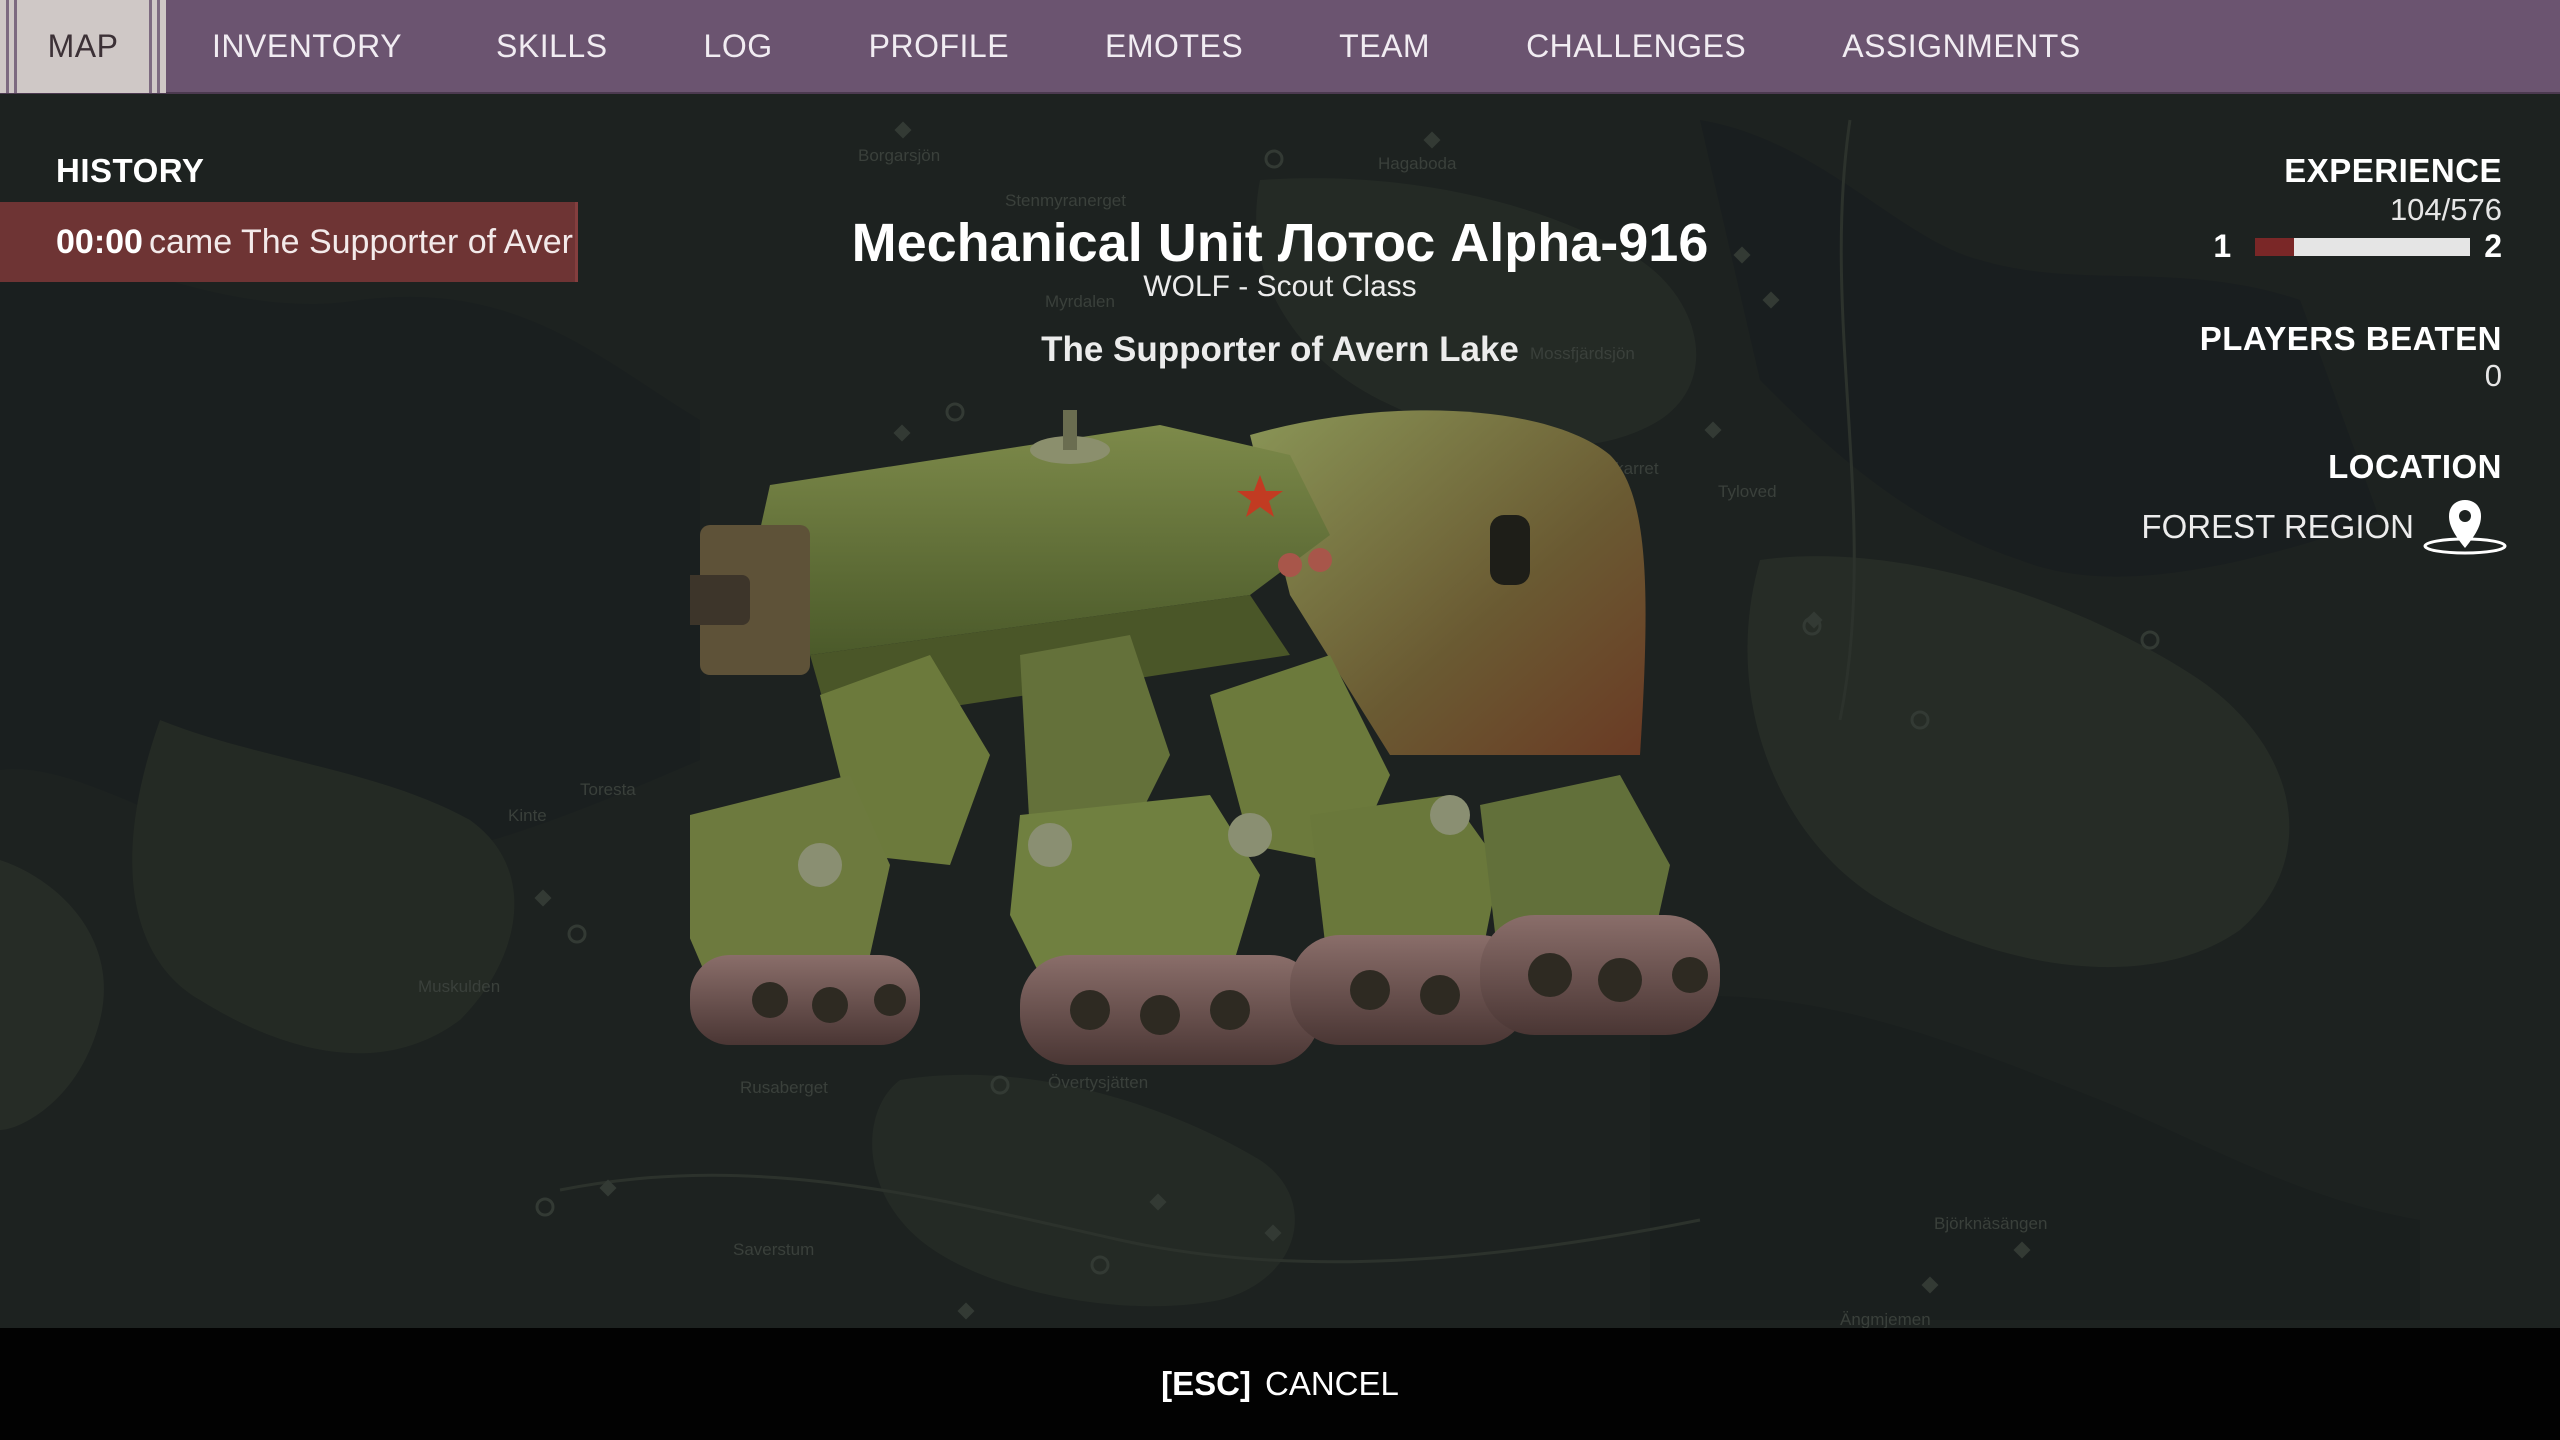  I want to click on tab-challenges: CHALLENGES, so click(1636, 46).